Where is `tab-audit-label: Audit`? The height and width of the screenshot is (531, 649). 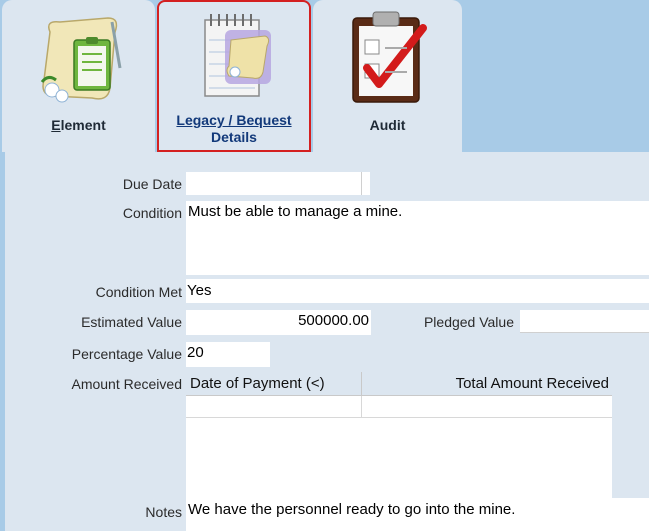
tab-audit-label: Audit is located at coordinates (387, 125).